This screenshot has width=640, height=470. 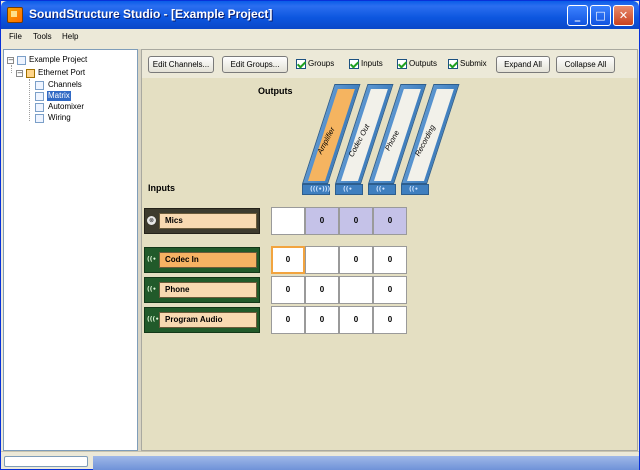 What do you see at coordinates (397, 141) in the screenshot?
I see `output-header-phone: Phone ((•` at bounding box center [397, 141].